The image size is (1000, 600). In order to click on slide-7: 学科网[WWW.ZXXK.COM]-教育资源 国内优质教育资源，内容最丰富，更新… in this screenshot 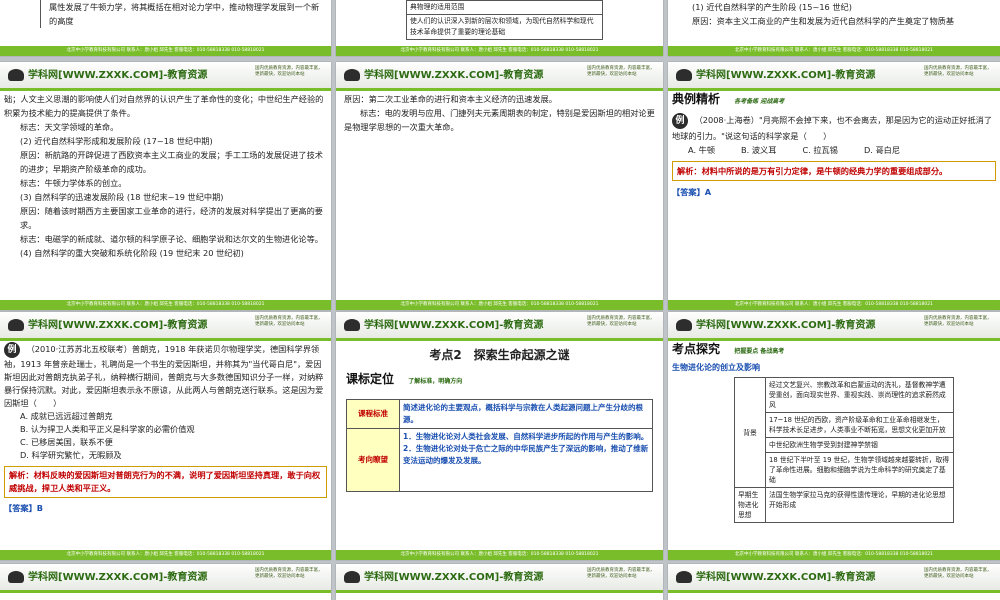, I will do `click(165, 436)`.